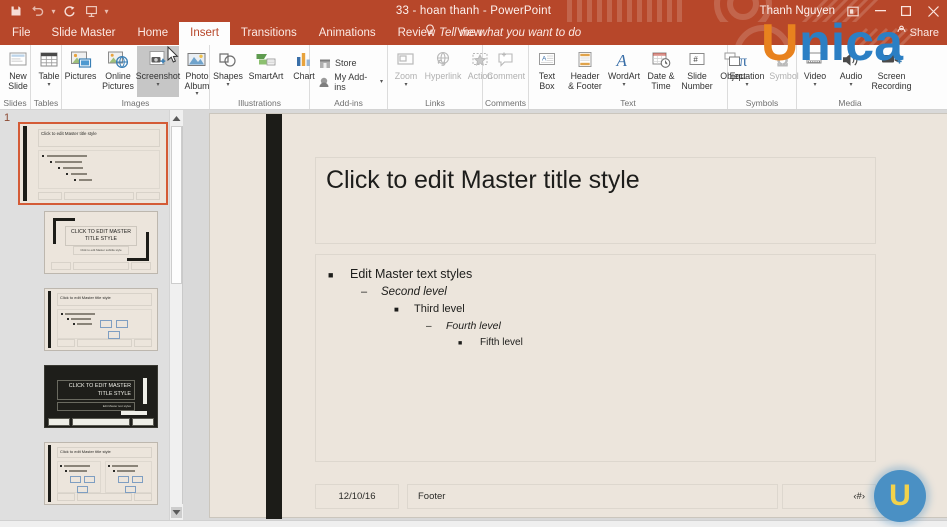 The height and width of the screenshot is (527, 947). What do you see at coordinates (900, 496) in the screenshot?
I see `unica-badge-logo: U` at bounding box center [900, 496].